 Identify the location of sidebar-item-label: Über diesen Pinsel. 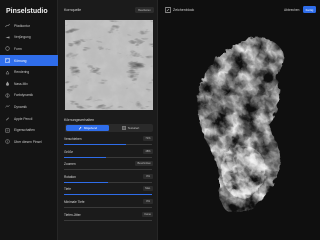
(28, 141).